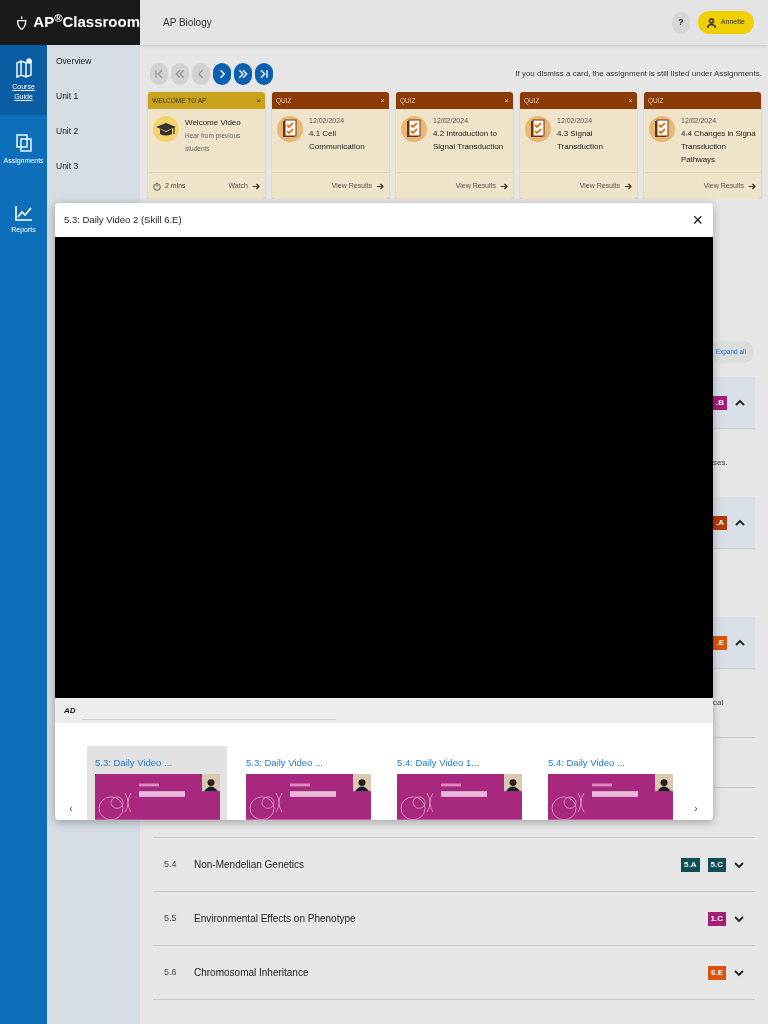  Describe the element at coordinates (86, 22) in the screenshot. I see `app-logo: AP$^{®}$Classroom` at that location.